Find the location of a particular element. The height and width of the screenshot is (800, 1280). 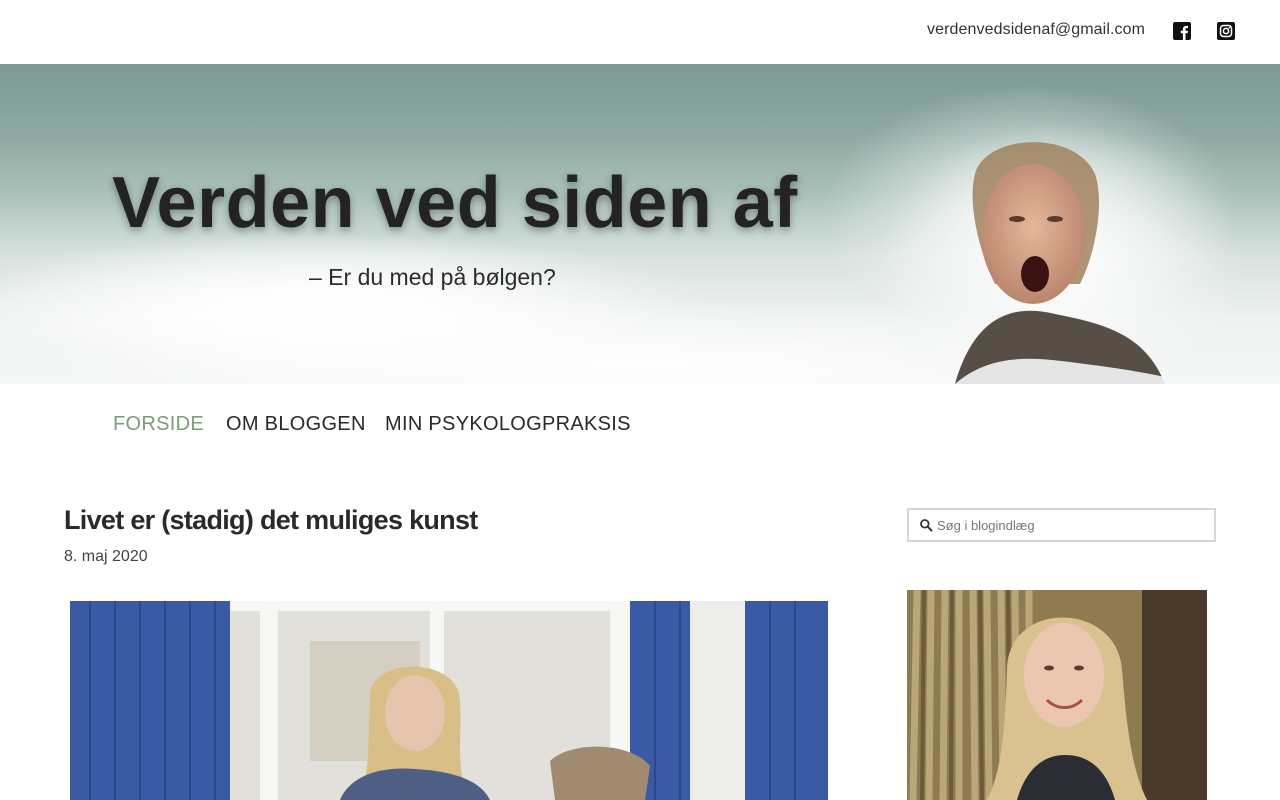

site-title: Verden ved siden af is located at coordinates (455, 203).